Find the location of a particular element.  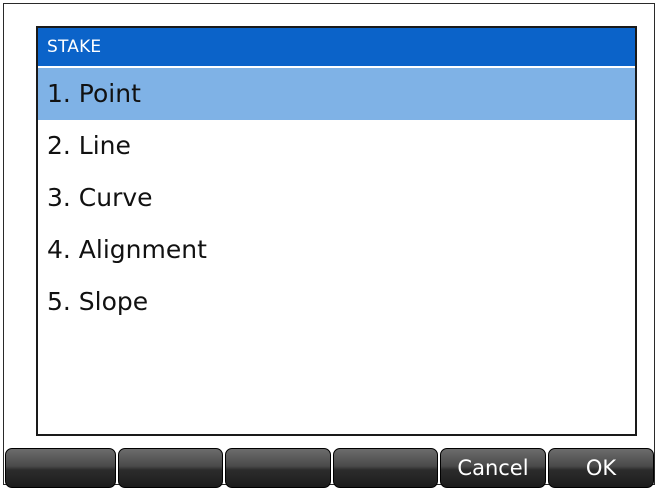

ok-button: OK is located at coordinates (601, 468).